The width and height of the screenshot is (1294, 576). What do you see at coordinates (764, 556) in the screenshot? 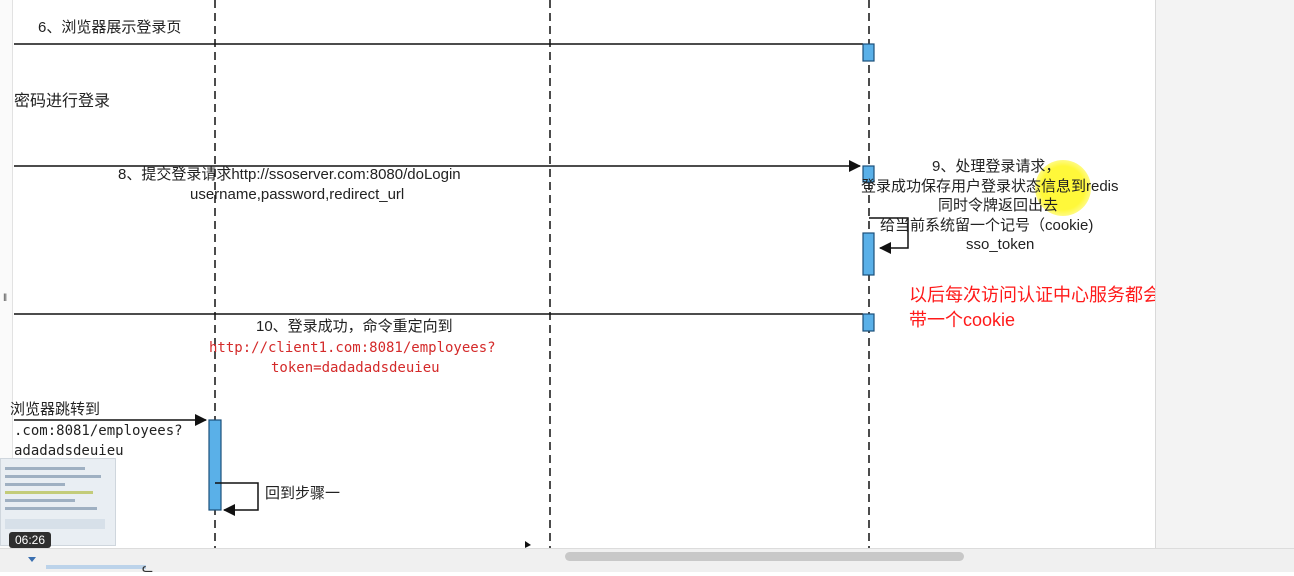
I see `scrollbar-thumb` at bounding box center [764, 556].